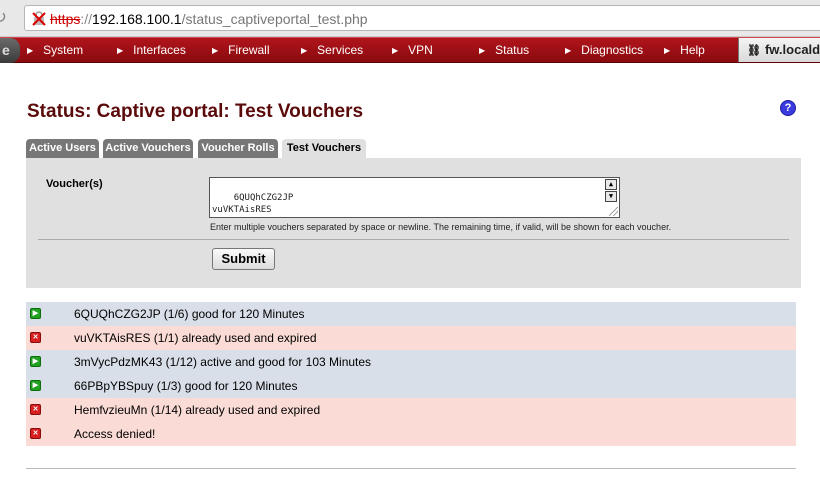 Image resolution: width=820 pixels, height=503 pixels. I want to click on nav-help-label: Help, so click(692, 50).